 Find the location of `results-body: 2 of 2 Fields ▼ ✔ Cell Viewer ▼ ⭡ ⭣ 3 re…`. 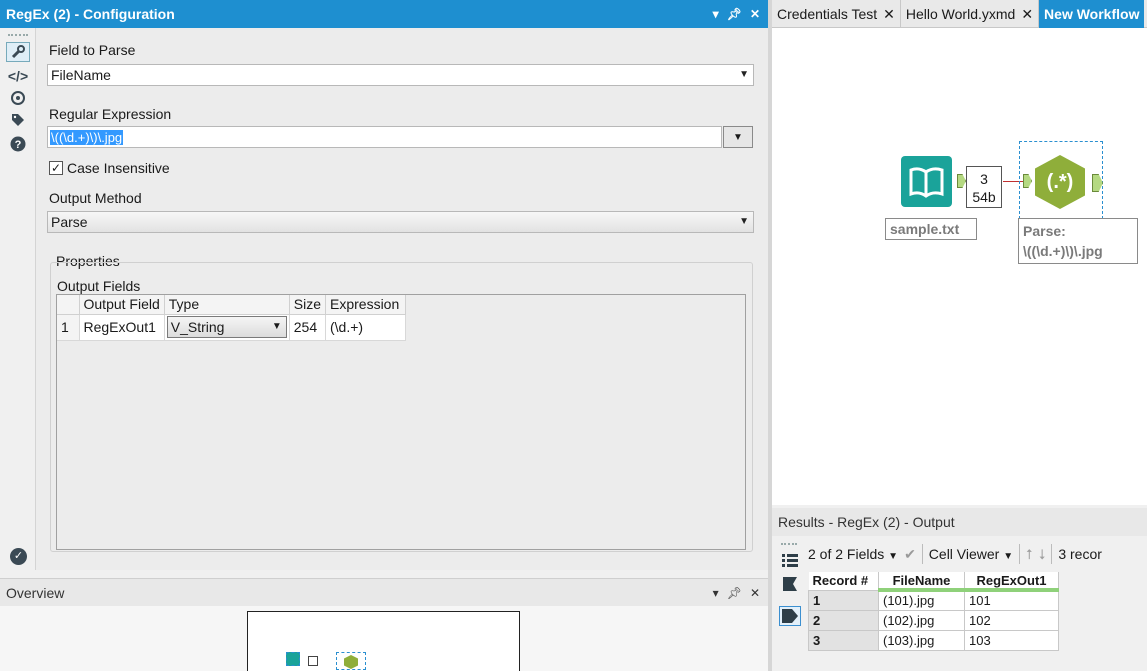

results-body: 2 of 2 Fields ▼ ✔ Cell Viewer ▼ ⭡ ⭣ 3 re… is located at coordinates (959, 603).